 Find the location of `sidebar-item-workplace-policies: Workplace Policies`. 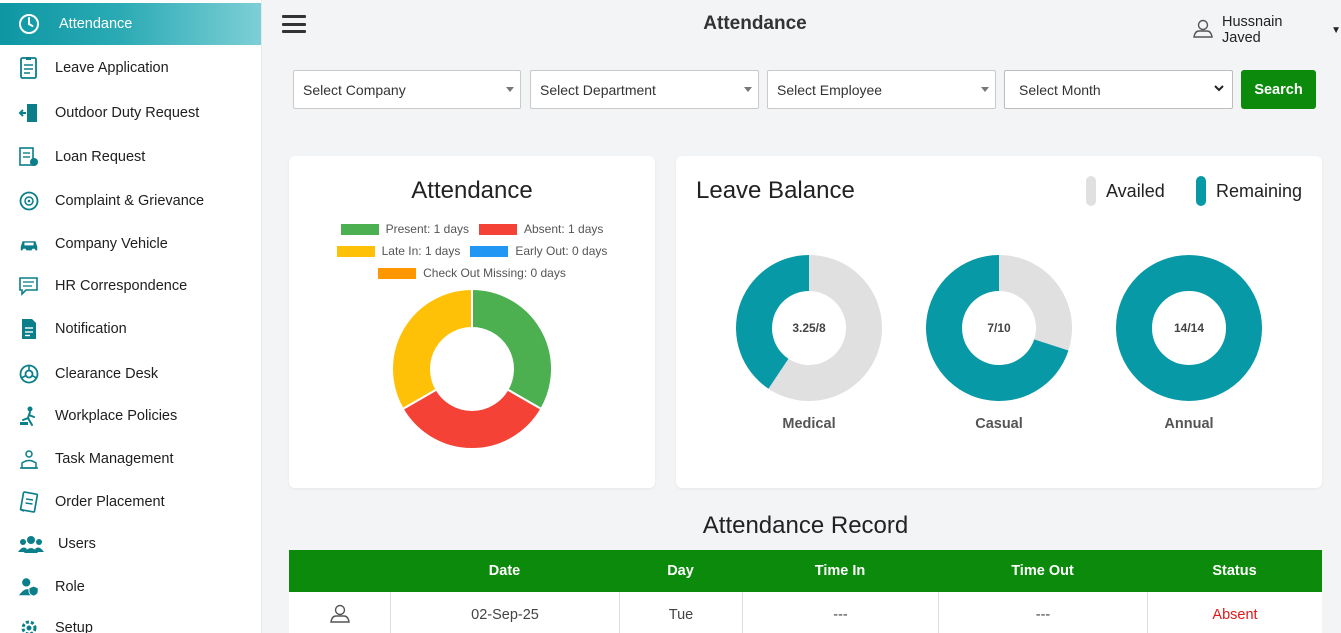

sidebar-item-workplace-policies: Workplace Policies is located at coordinates (130, 416).